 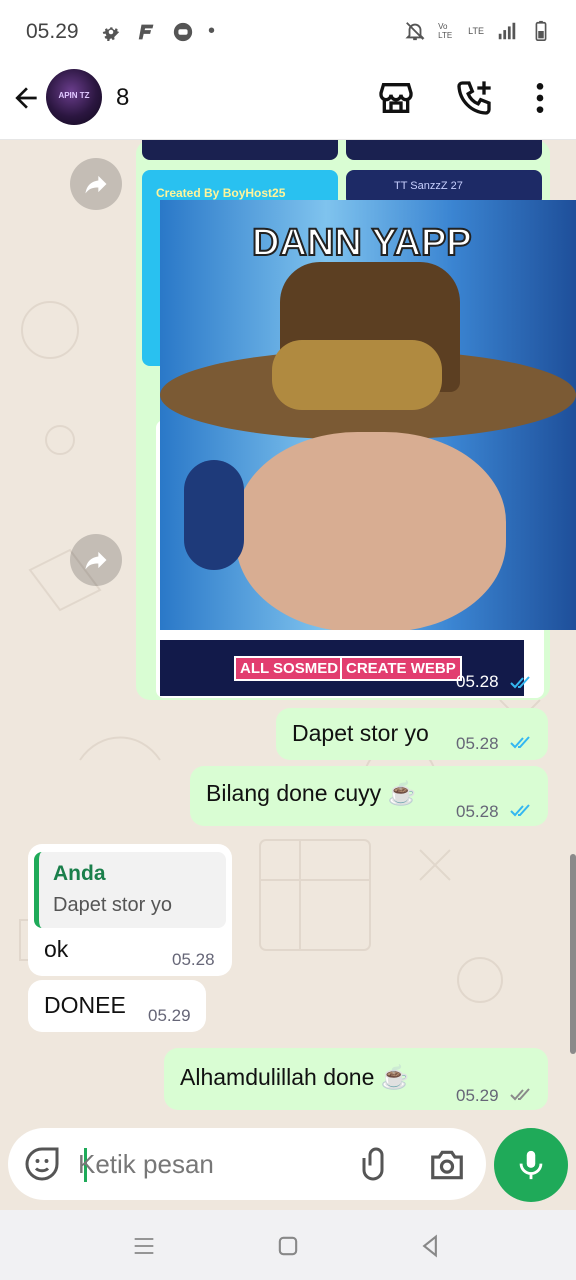 I want to click on scrollbar, so click(x=573, y=954).